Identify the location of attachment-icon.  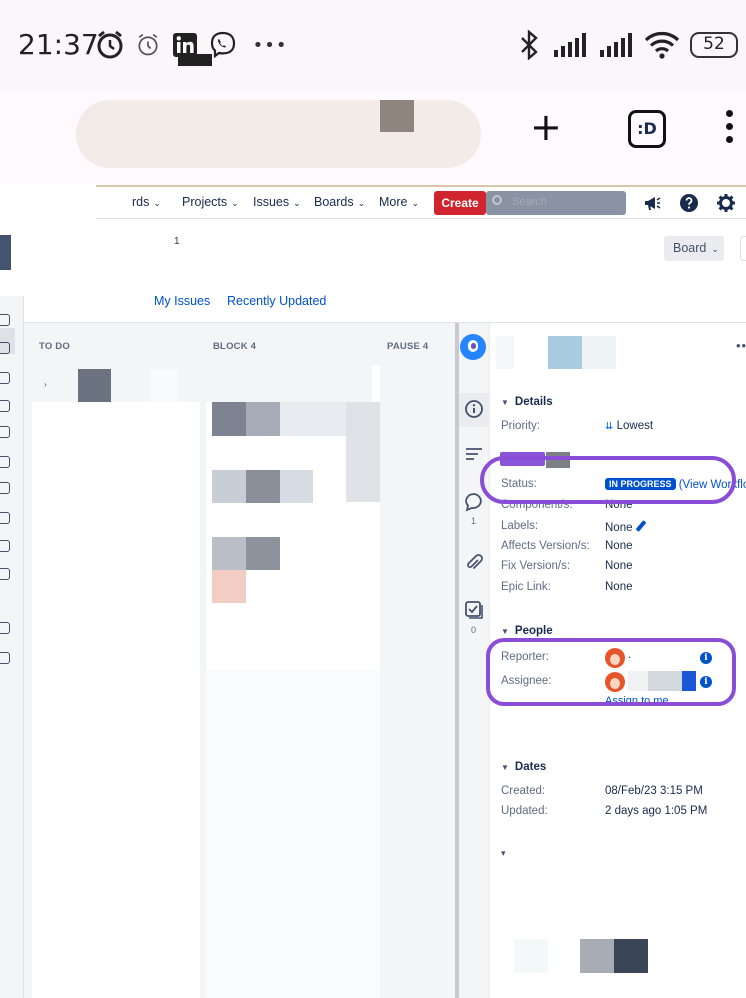
(474, 563).